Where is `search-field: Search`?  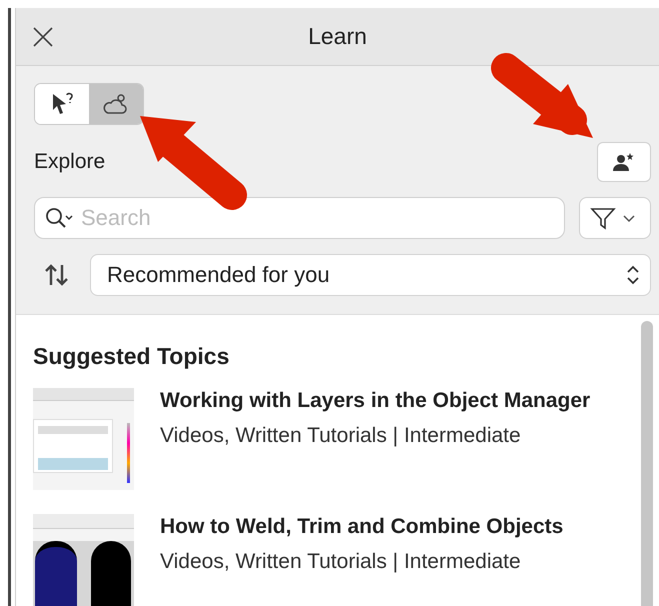 search-field: Search is located at coordinates (299, 218).